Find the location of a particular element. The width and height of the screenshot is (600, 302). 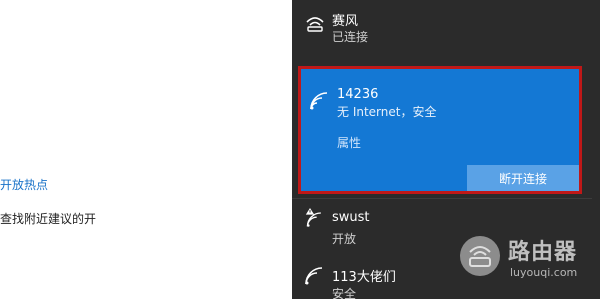

divider is located at coordinates (442, 198).